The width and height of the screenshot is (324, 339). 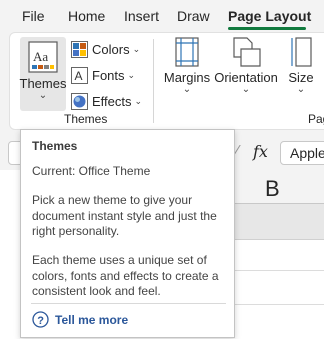 I want to click on themes-group-label: Themes, so click(x=86, y=119).